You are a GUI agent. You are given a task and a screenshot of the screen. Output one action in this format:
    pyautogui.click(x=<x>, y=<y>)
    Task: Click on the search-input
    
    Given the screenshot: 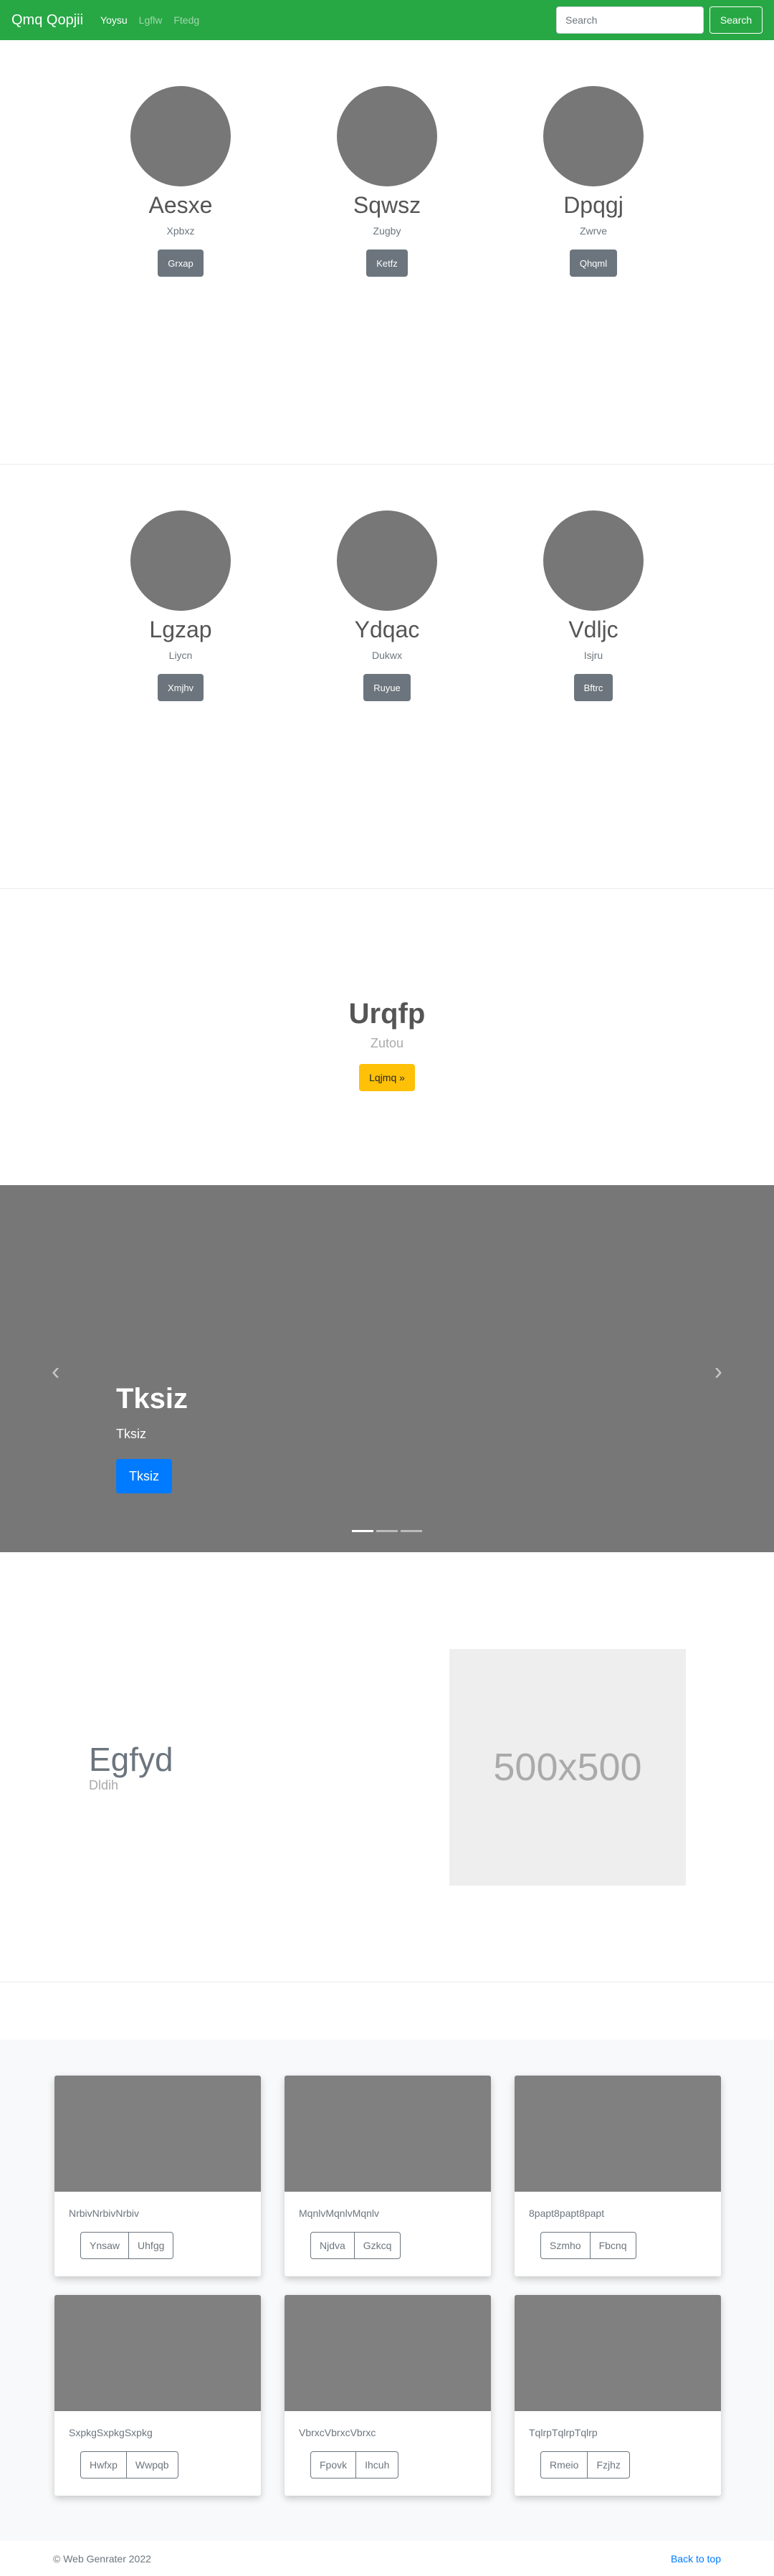 What is the action you would take?
    pyautogui.click(x=630, y=20)
    